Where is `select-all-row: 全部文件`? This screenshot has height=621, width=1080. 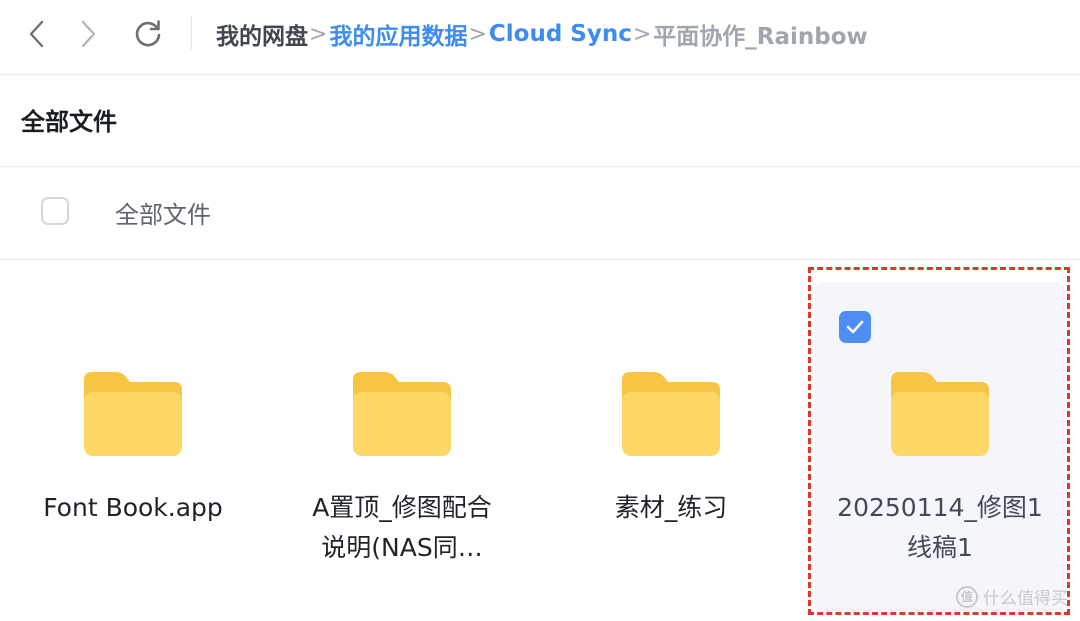 select-all-row: 全部文件 is located at coordinates (540, 213).